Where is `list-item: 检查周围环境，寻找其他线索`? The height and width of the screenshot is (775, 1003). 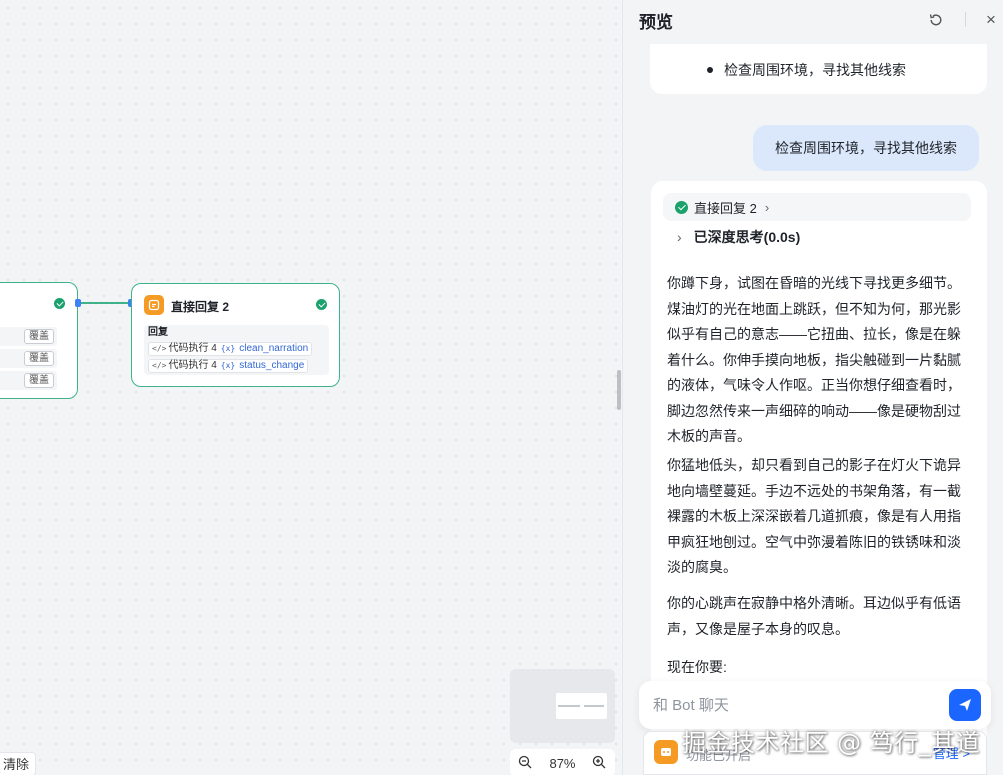
list-item: 检查周围环境，寻找其他线索 is located at coordinates (815, 70).